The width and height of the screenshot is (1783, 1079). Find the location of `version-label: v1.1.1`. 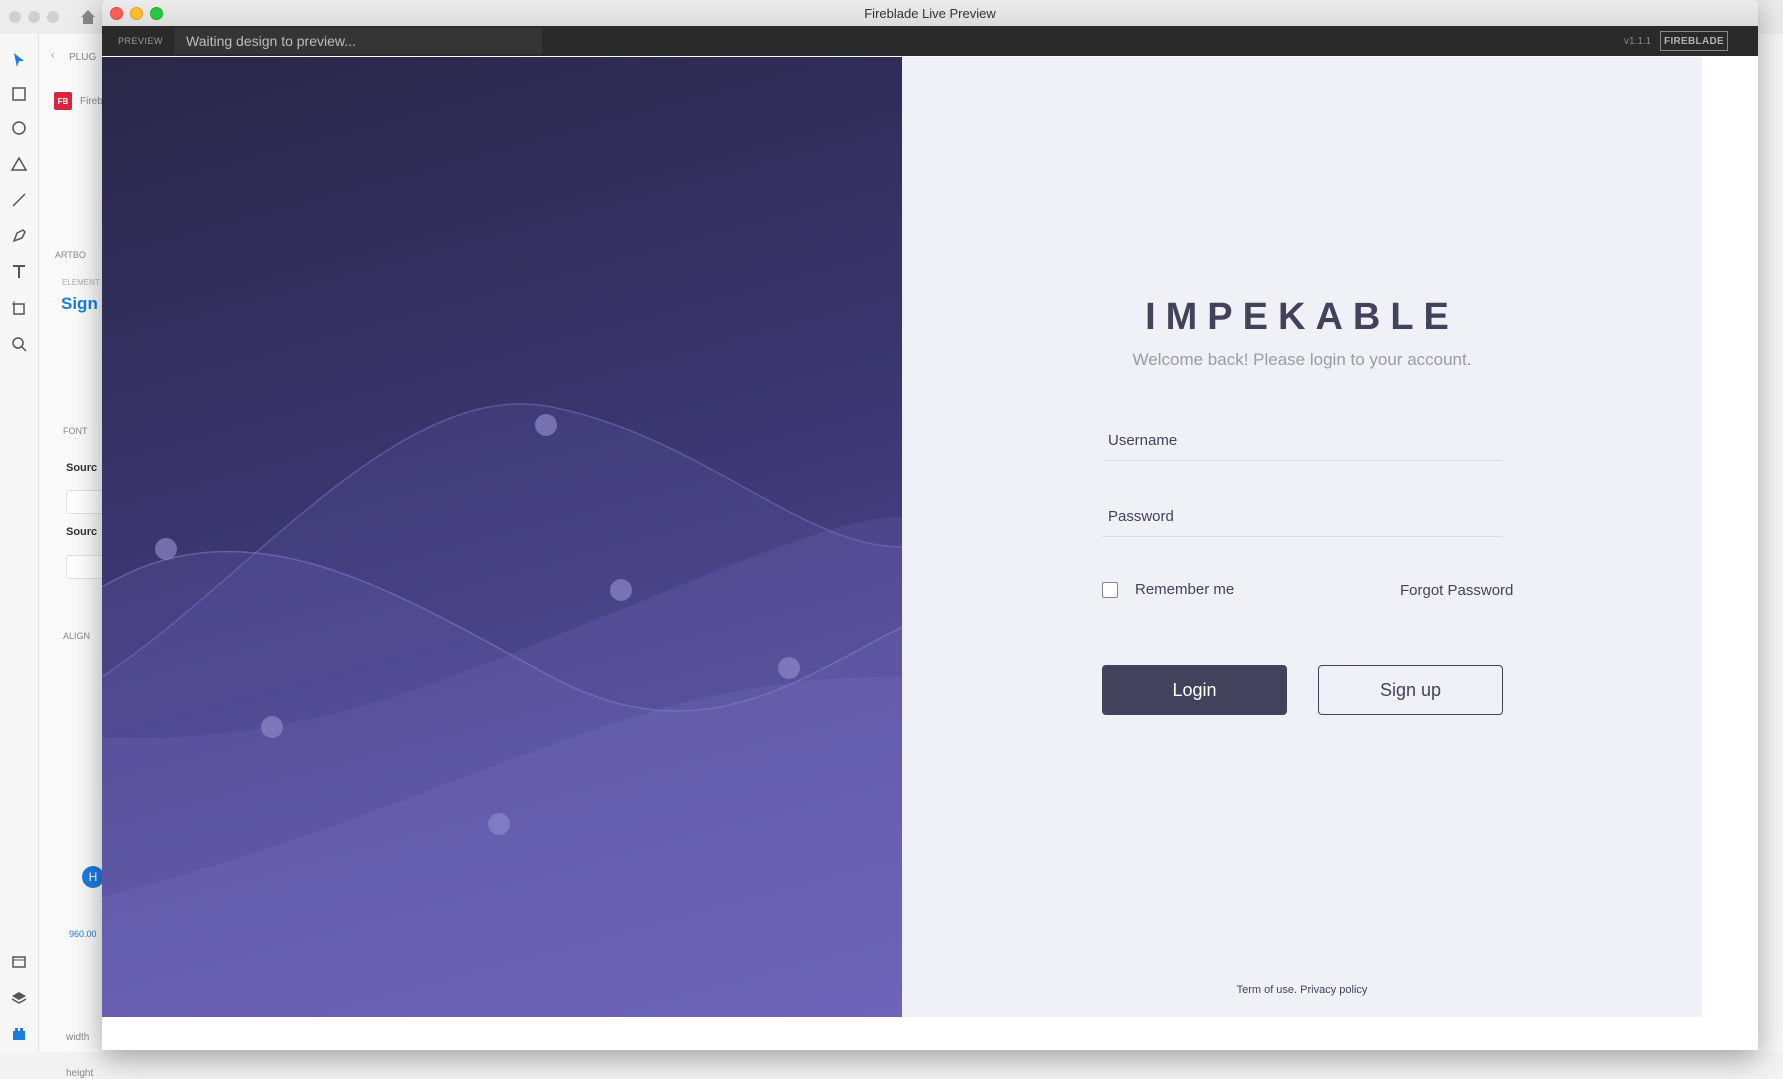

version-label: v1.1.1 is located at coordinates (1638, 41).